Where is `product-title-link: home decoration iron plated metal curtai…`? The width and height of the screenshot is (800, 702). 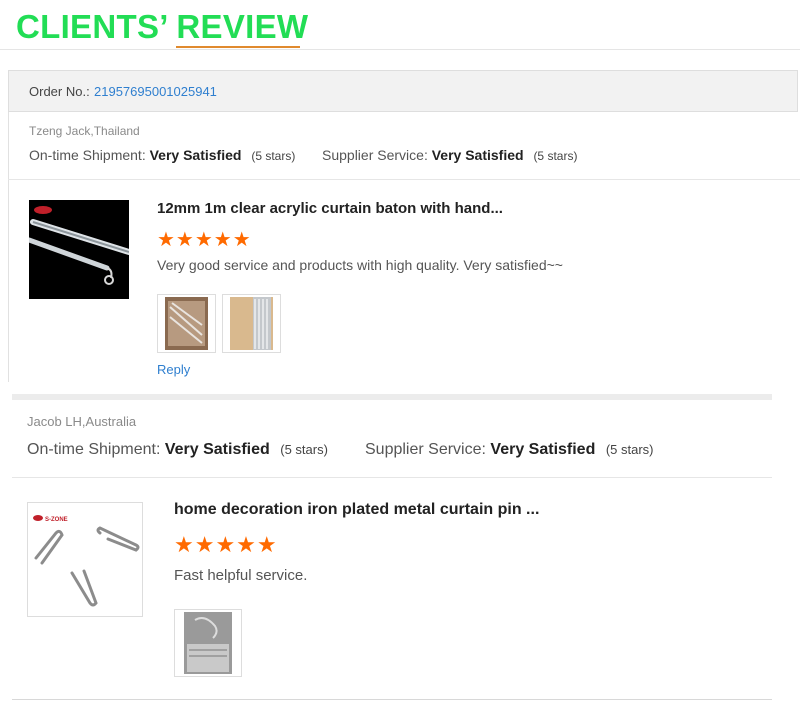 product-title-link: home decoration iron plated metal curtai… is located at coordinates (356, 510).